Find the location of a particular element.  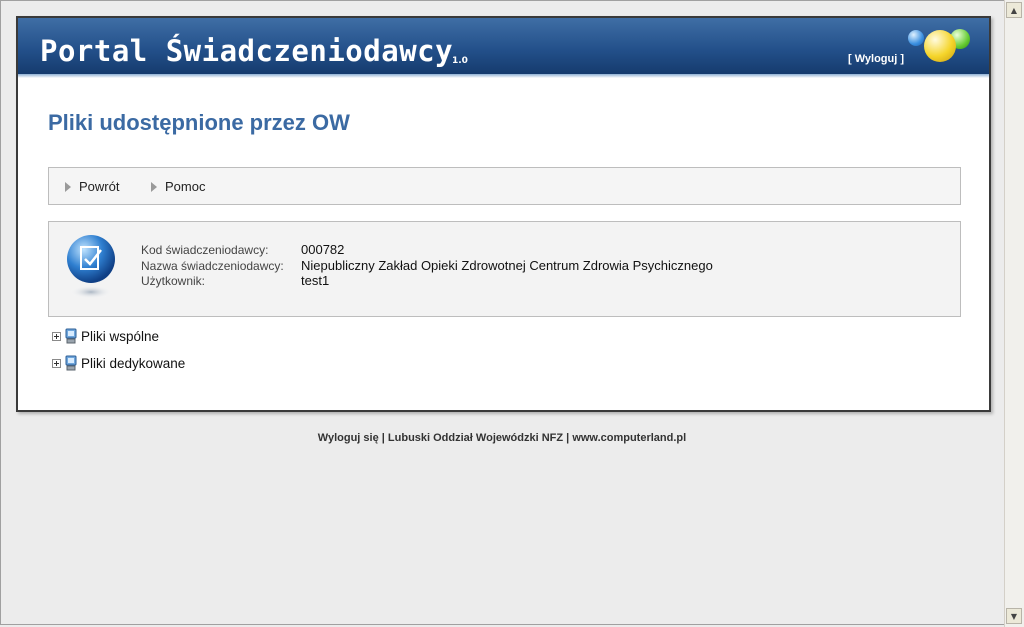

provider-code-value: 000782 is located at coordinates (323, 249).